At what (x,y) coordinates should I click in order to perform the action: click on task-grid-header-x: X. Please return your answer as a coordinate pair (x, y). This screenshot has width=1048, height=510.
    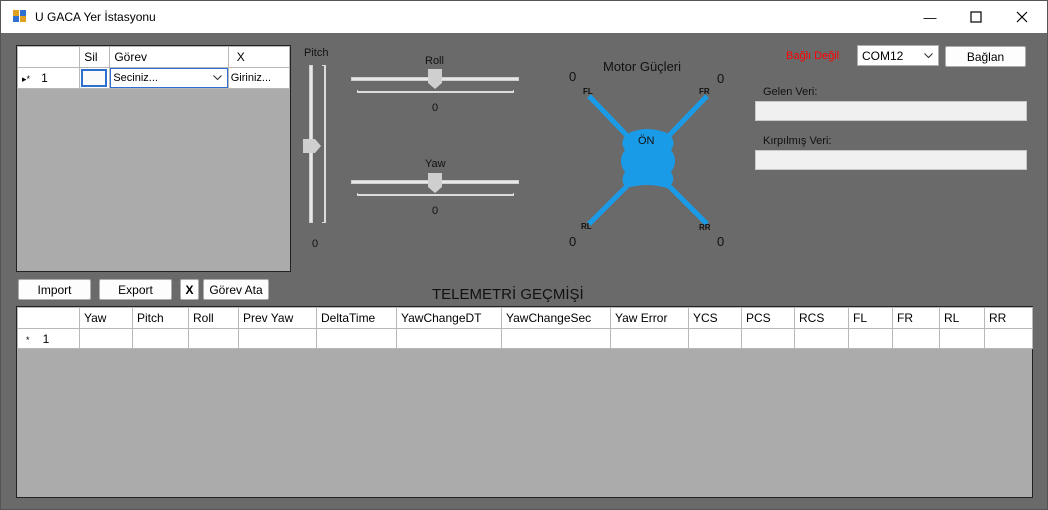
    Looking at the image, I should click on (259, 57).